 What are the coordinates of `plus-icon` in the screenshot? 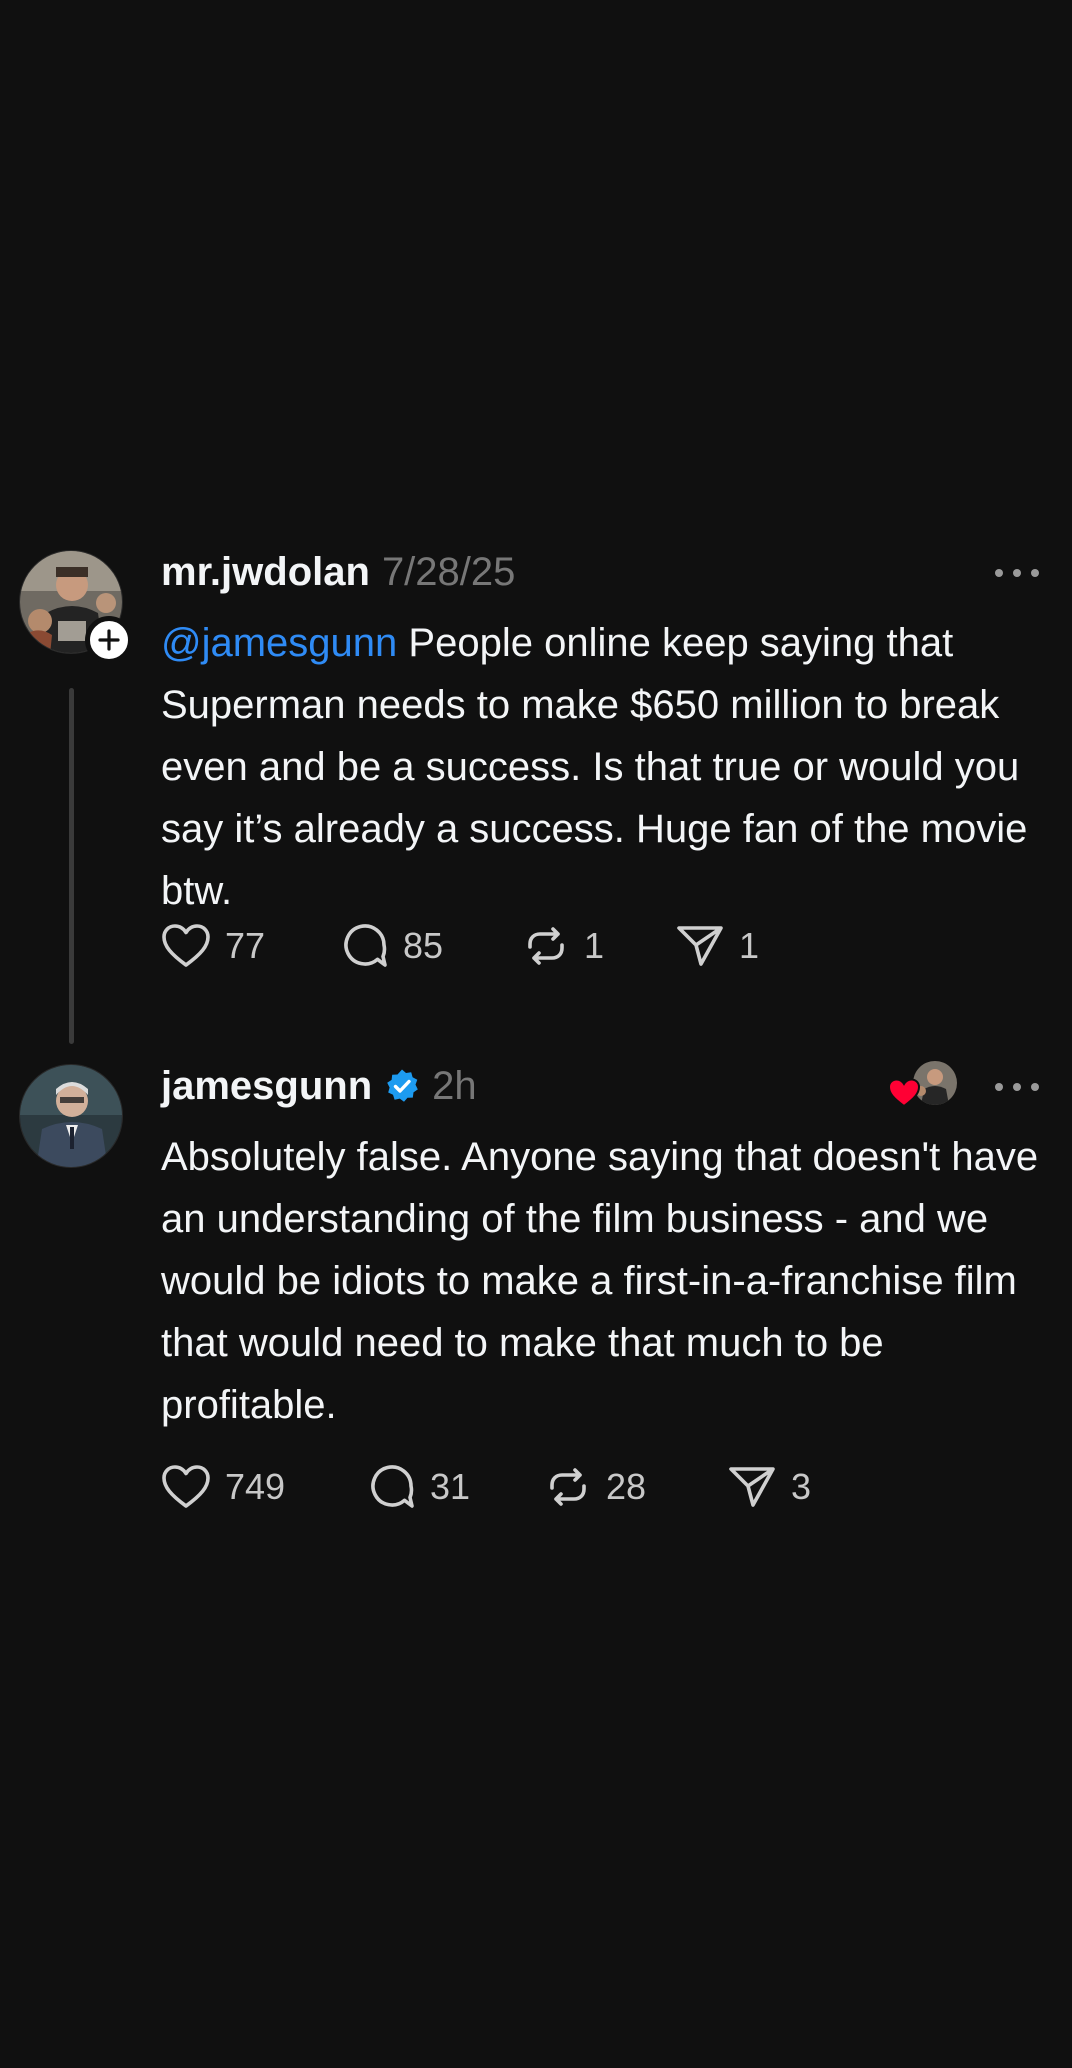 It's located at (109, 640).